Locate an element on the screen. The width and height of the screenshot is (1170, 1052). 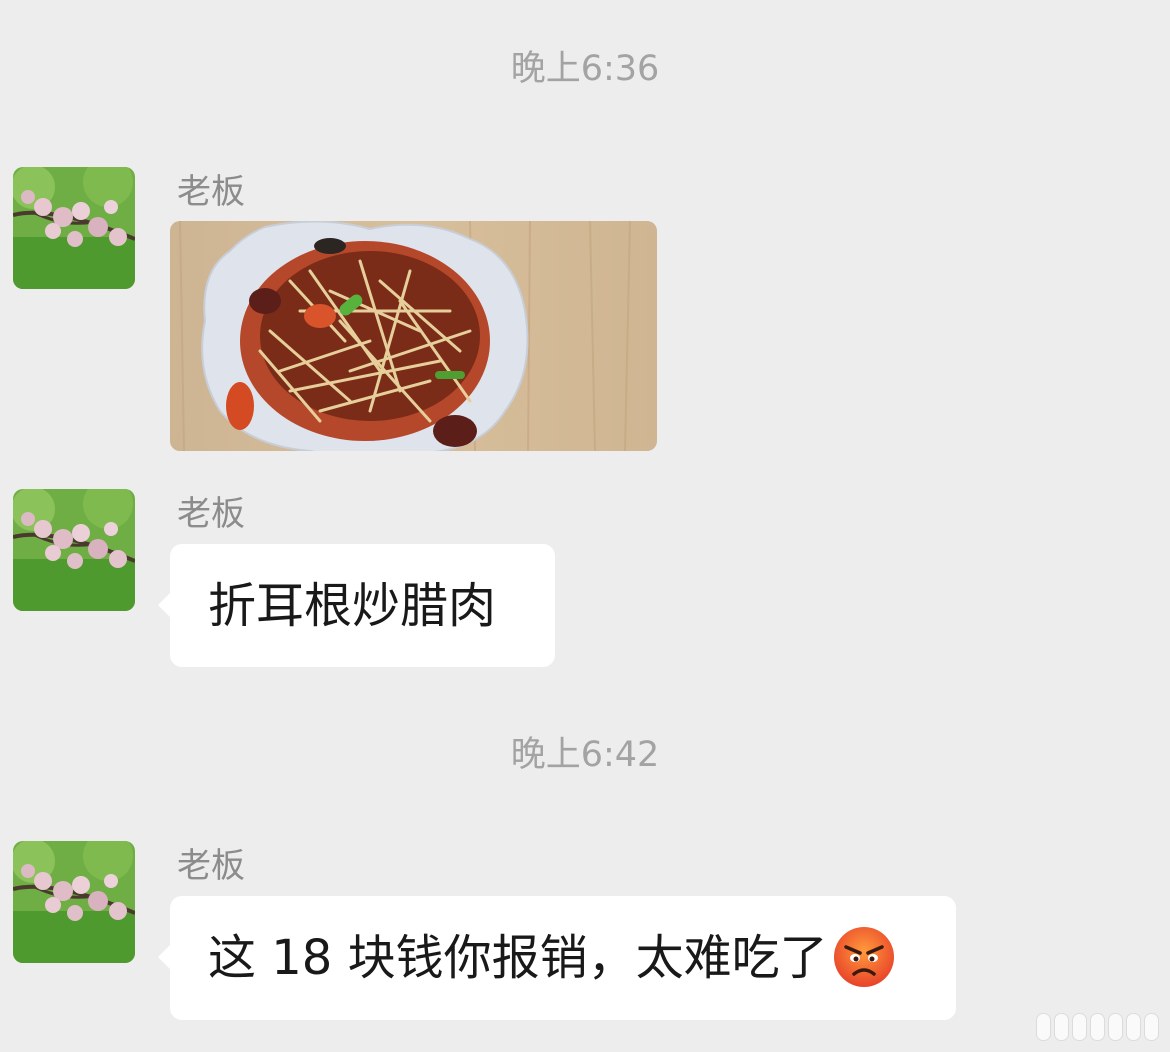
message-bubble: 折耳根炒腊肉 is located at coordinates (356, 605).